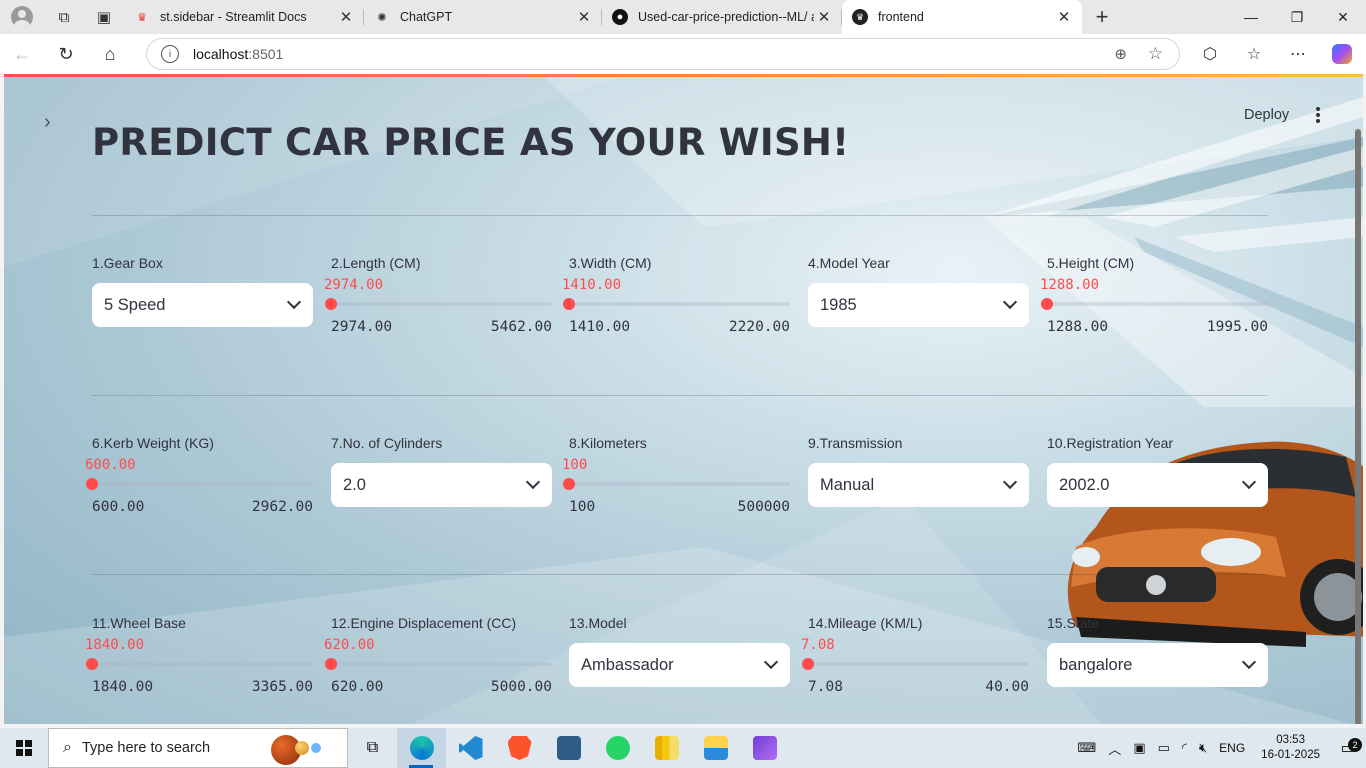 The height and width of the screenshot is (768, 1366). I want to click on address-bar: i localhost:8501 ⊕ ☆, so click(663, 54).